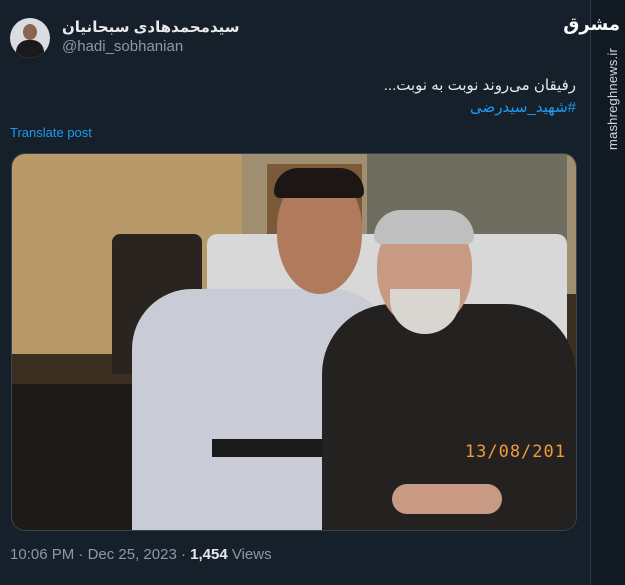 This screenshot has height=585, width=625. Describe the element at coordinates (30, 32) in the screenshot. I see `avatar-face` at that location.